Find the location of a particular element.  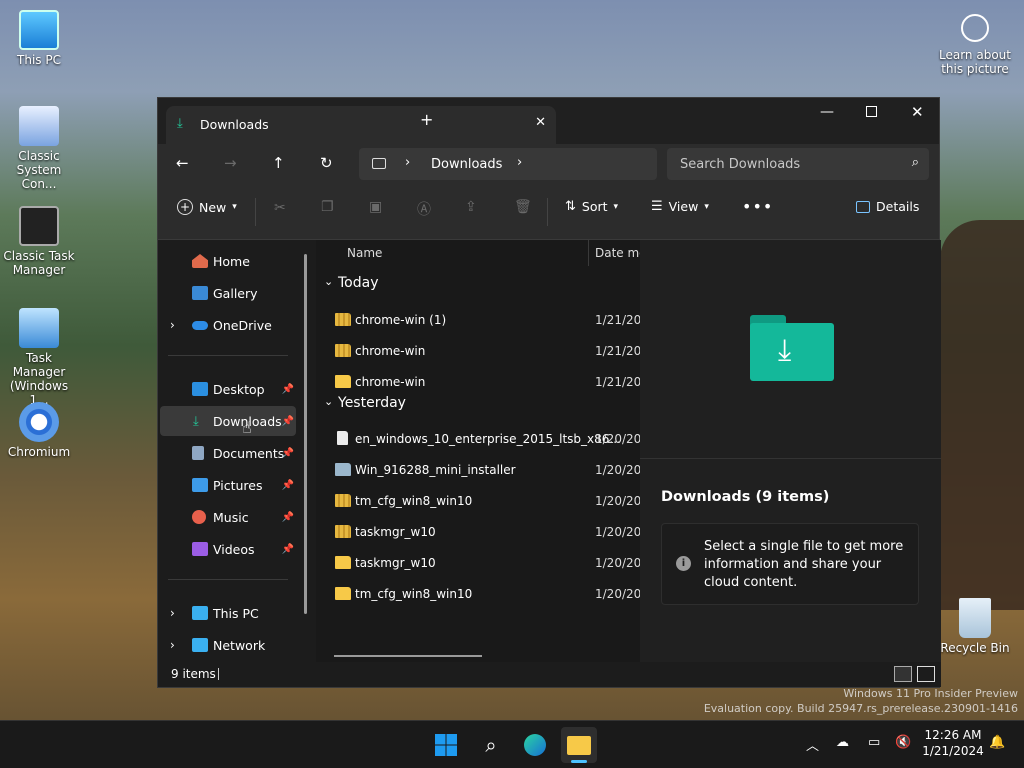

nav-label: Home is located at coordinates (231, 261).